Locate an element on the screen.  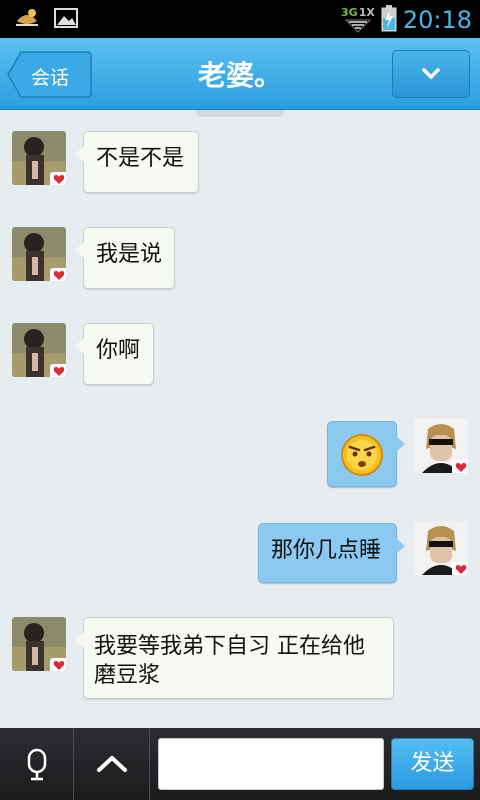
composer-bar: 发送 is located at coordinates (240, 764).